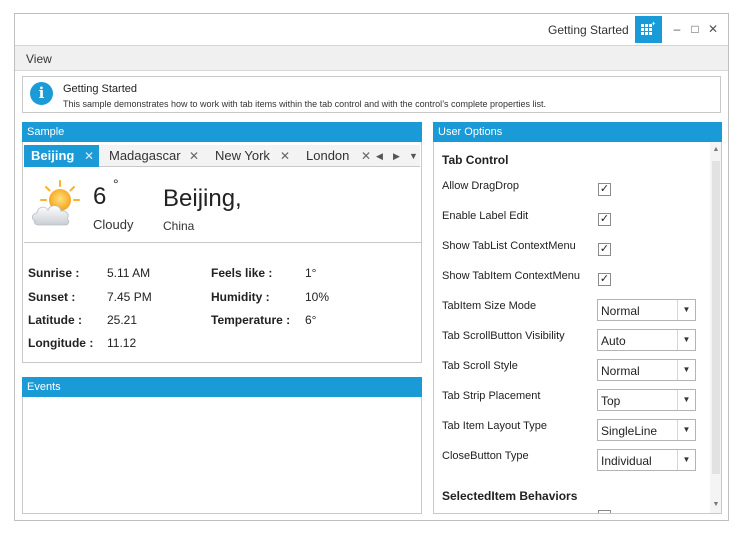 The image size is (746, 540). I want to click on tab-beijing: Beijing ✕, so click(61, 156).